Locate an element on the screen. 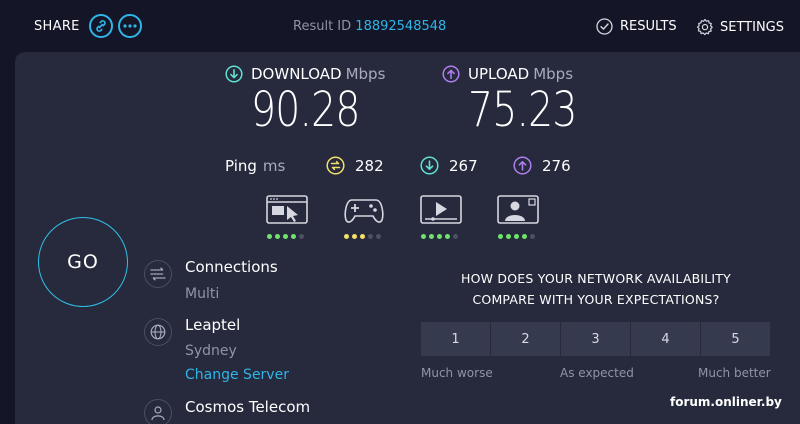 The height and width of the screenshot is (424, 800). more-share-button is located at coordinates (129, 26).